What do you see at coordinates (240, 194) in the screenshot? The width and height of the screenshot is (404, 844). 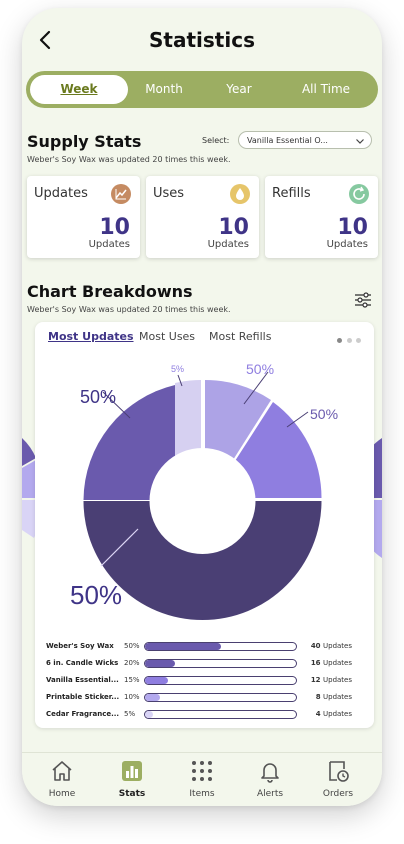 I see `drop-icon` at bounding box center [240, 194].